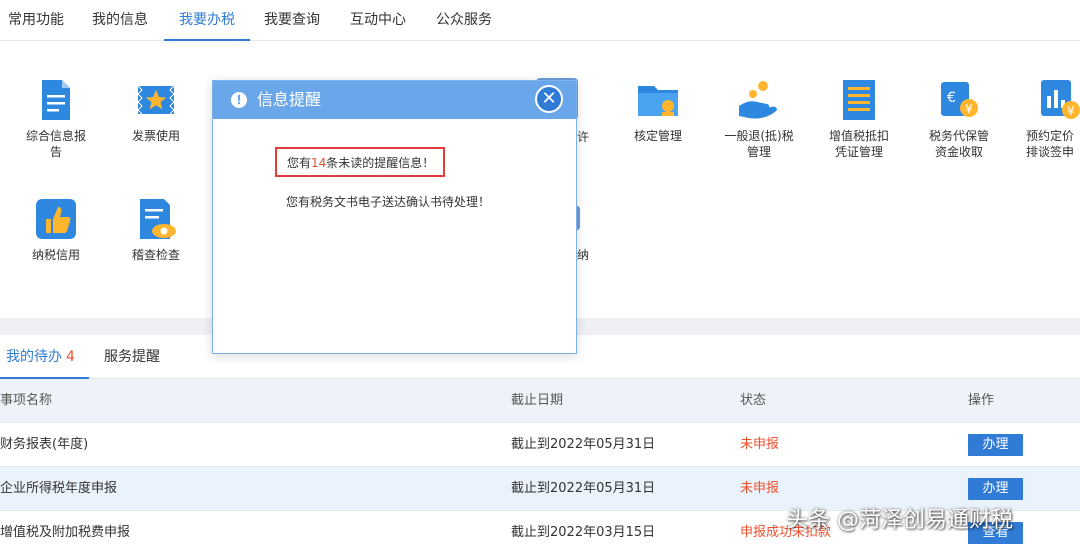  I want to click on func-label: 增值税抵扣, so click(858, 136).